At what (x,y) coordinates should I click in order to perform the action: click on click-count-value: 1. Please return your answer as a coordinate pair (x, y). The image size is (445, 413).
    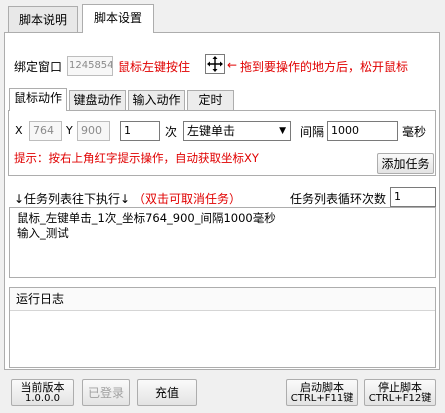
    Looking at the image, I should click on (127, 130).